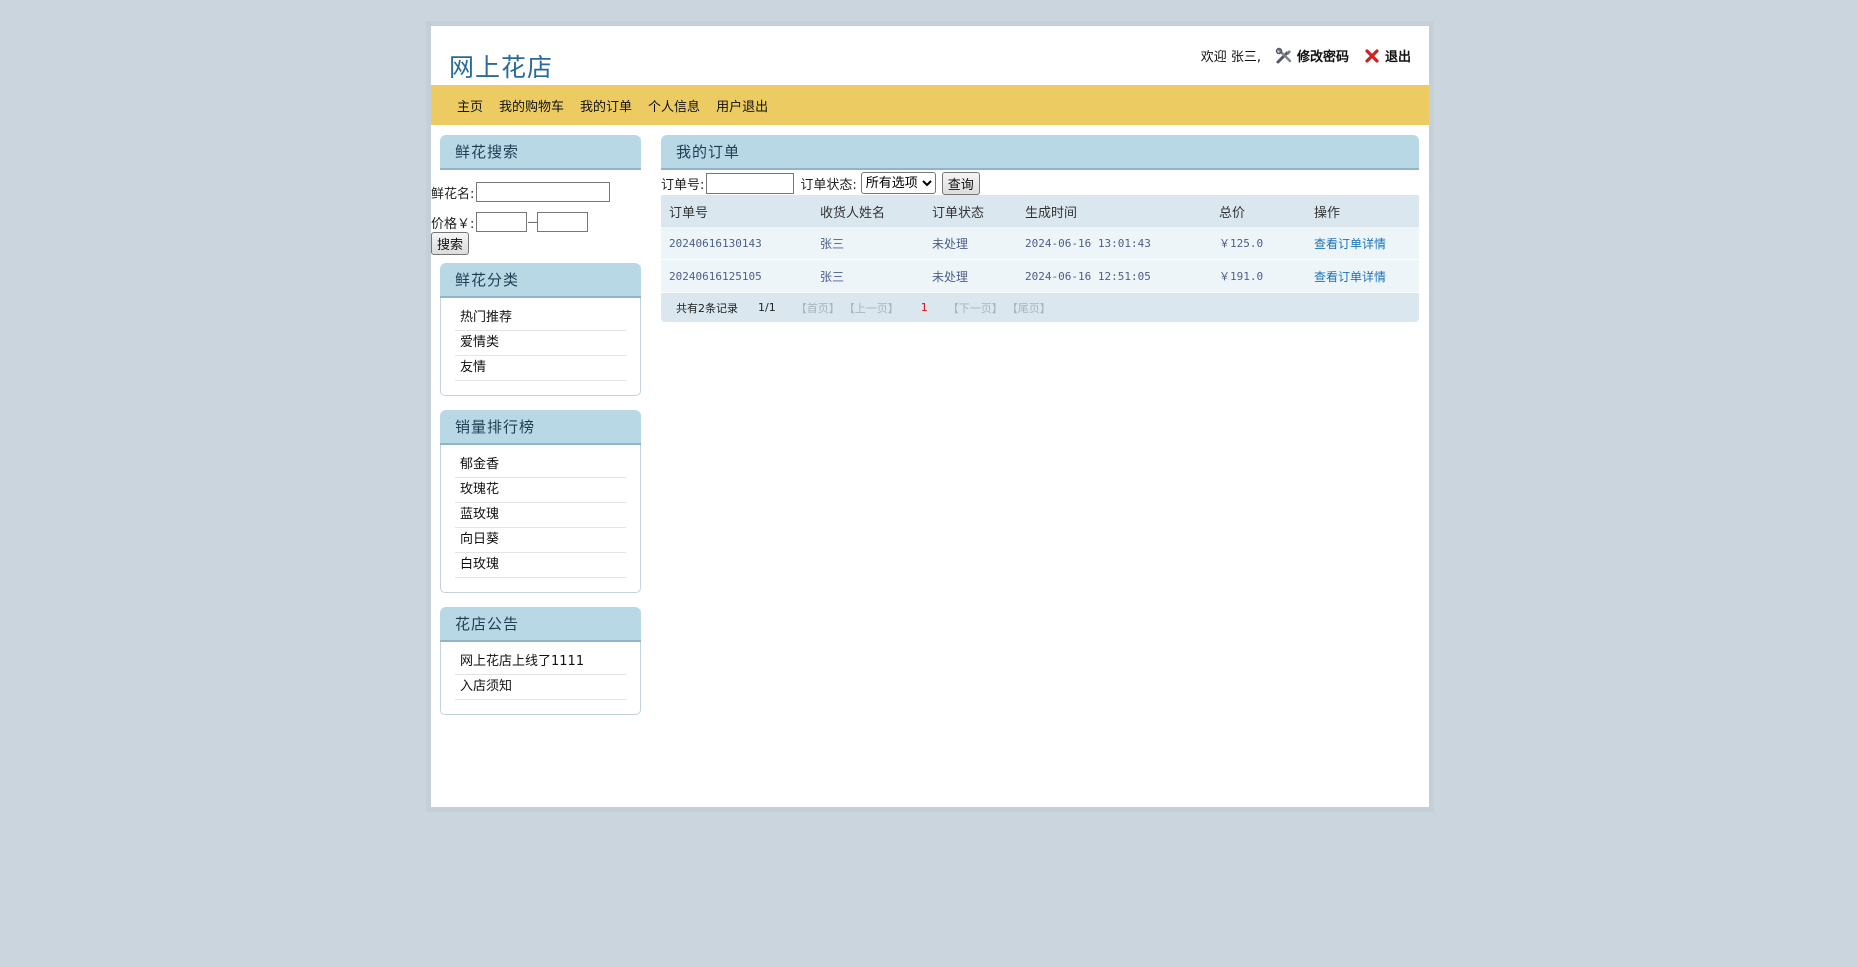 This screenshot has height=967, width=1858. Describe the element at coordinates (750, 183) in the screenshot. I see `order-no-input` at that location.